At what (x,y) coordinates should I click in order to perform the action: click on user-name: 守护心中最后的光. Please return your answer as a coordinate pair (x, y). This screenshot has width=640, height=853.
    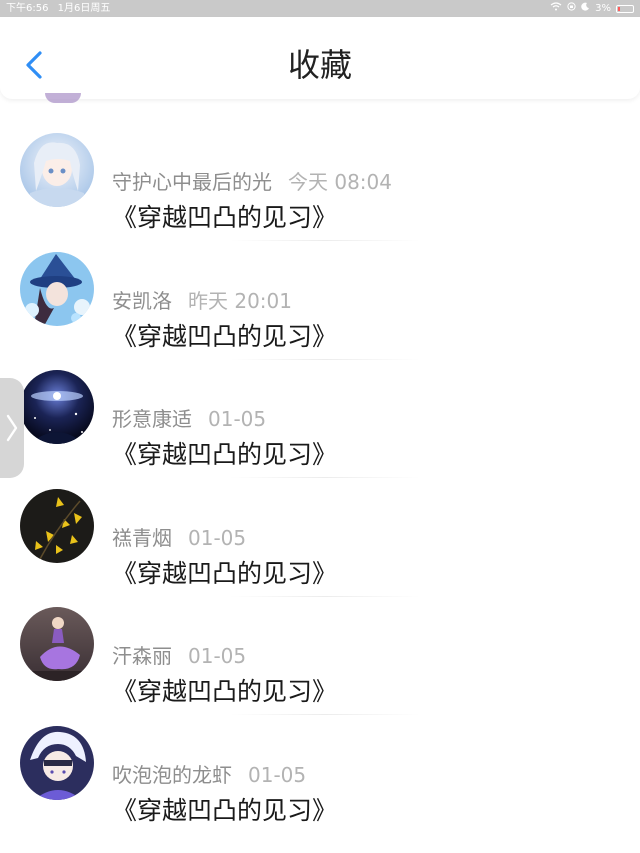
    Looking at the image, I should click on (192, 182).